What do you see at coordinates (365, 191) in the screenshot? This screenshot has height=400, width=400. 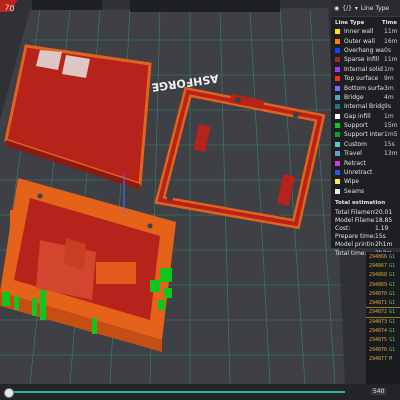 I see `legend-item: Seams` at bounding box center [365, 191].